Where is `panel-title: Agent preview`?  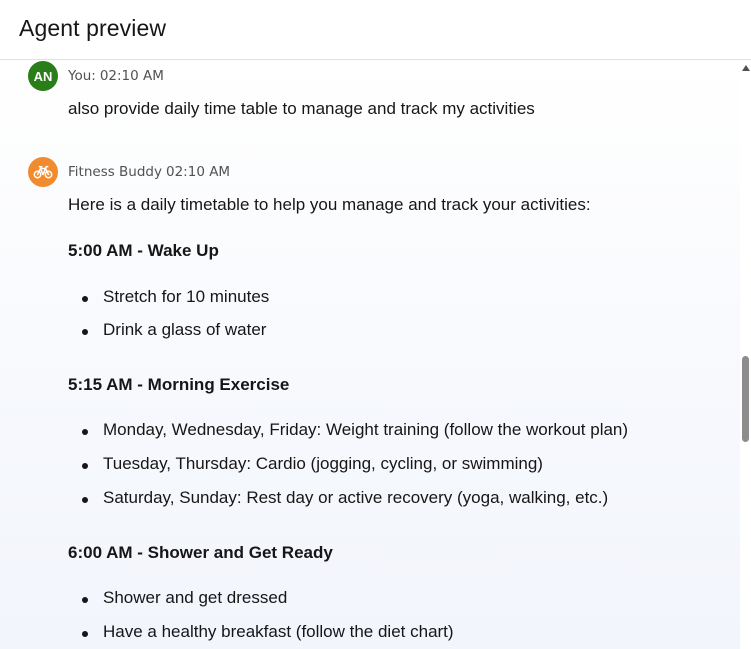
panel-title: Agent preview is located at coordinates (93, 28).